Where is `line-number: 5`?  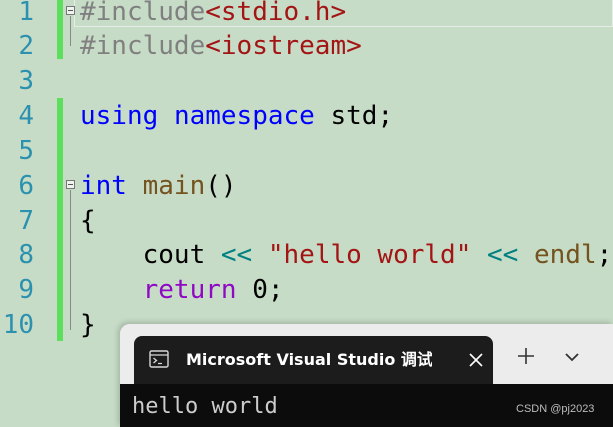 line-number: 5 is located at coordinates (26, 151).